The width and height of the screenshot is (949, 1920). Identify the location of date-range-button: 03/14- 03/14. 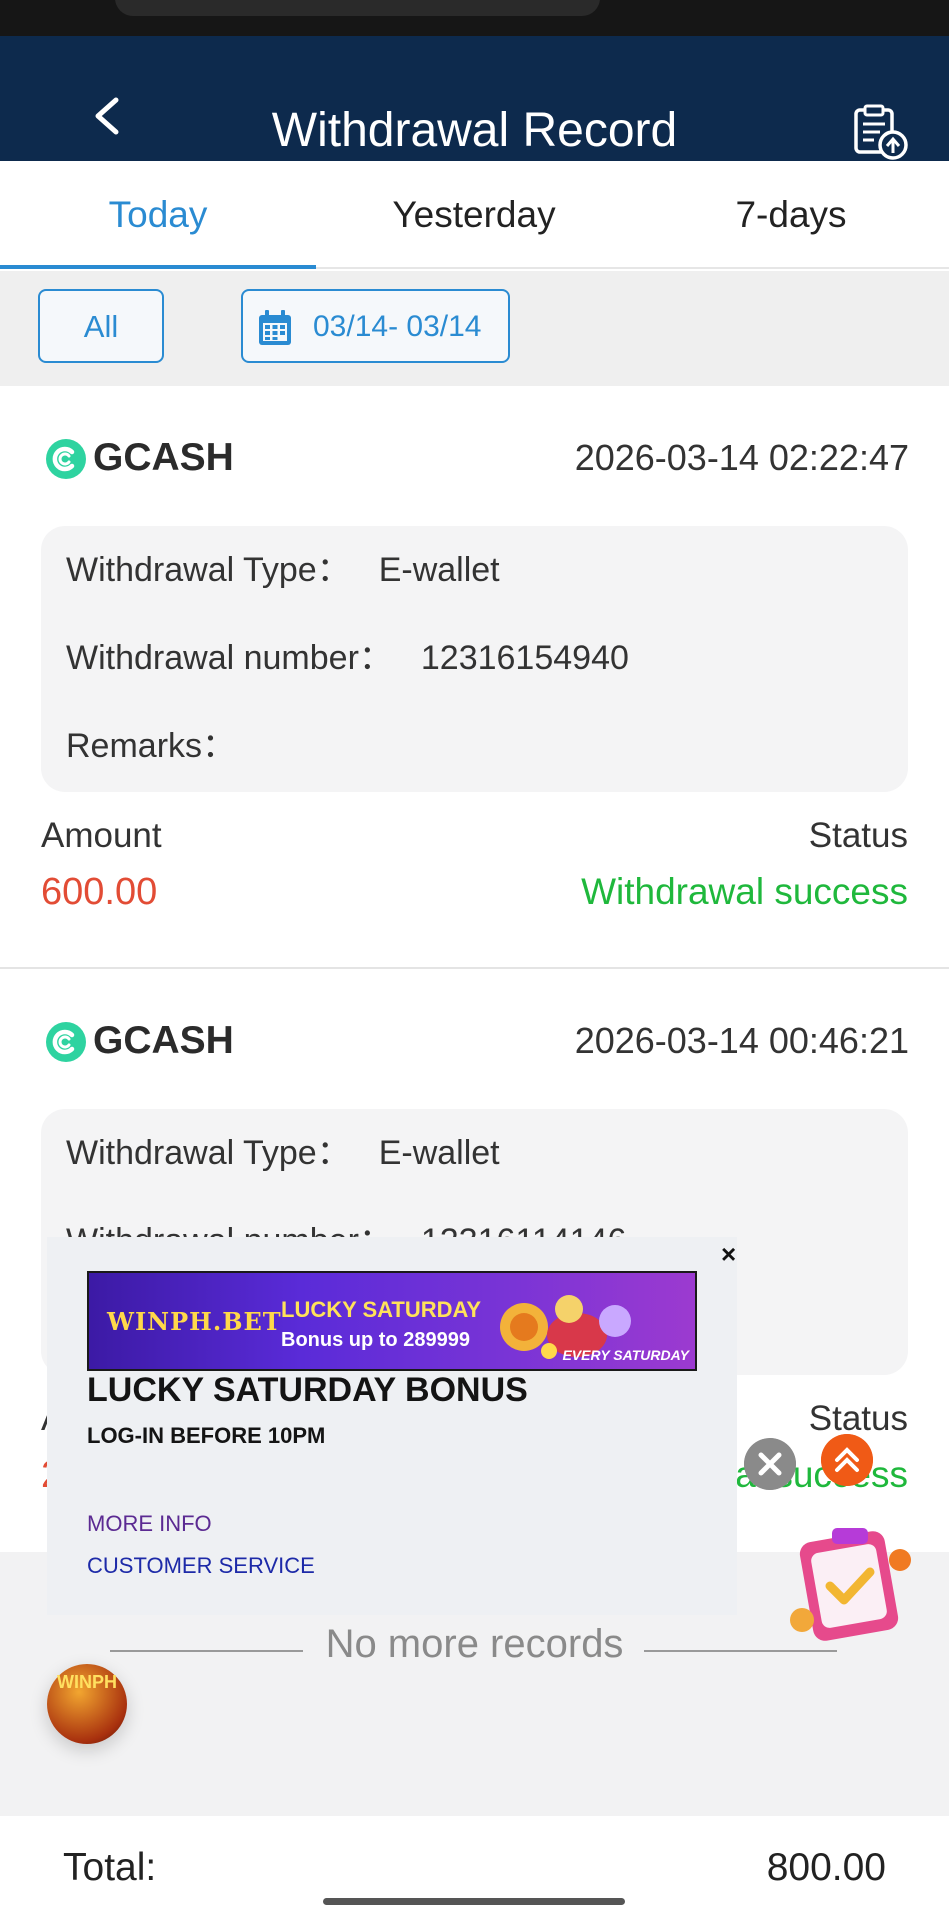
(375, 326).